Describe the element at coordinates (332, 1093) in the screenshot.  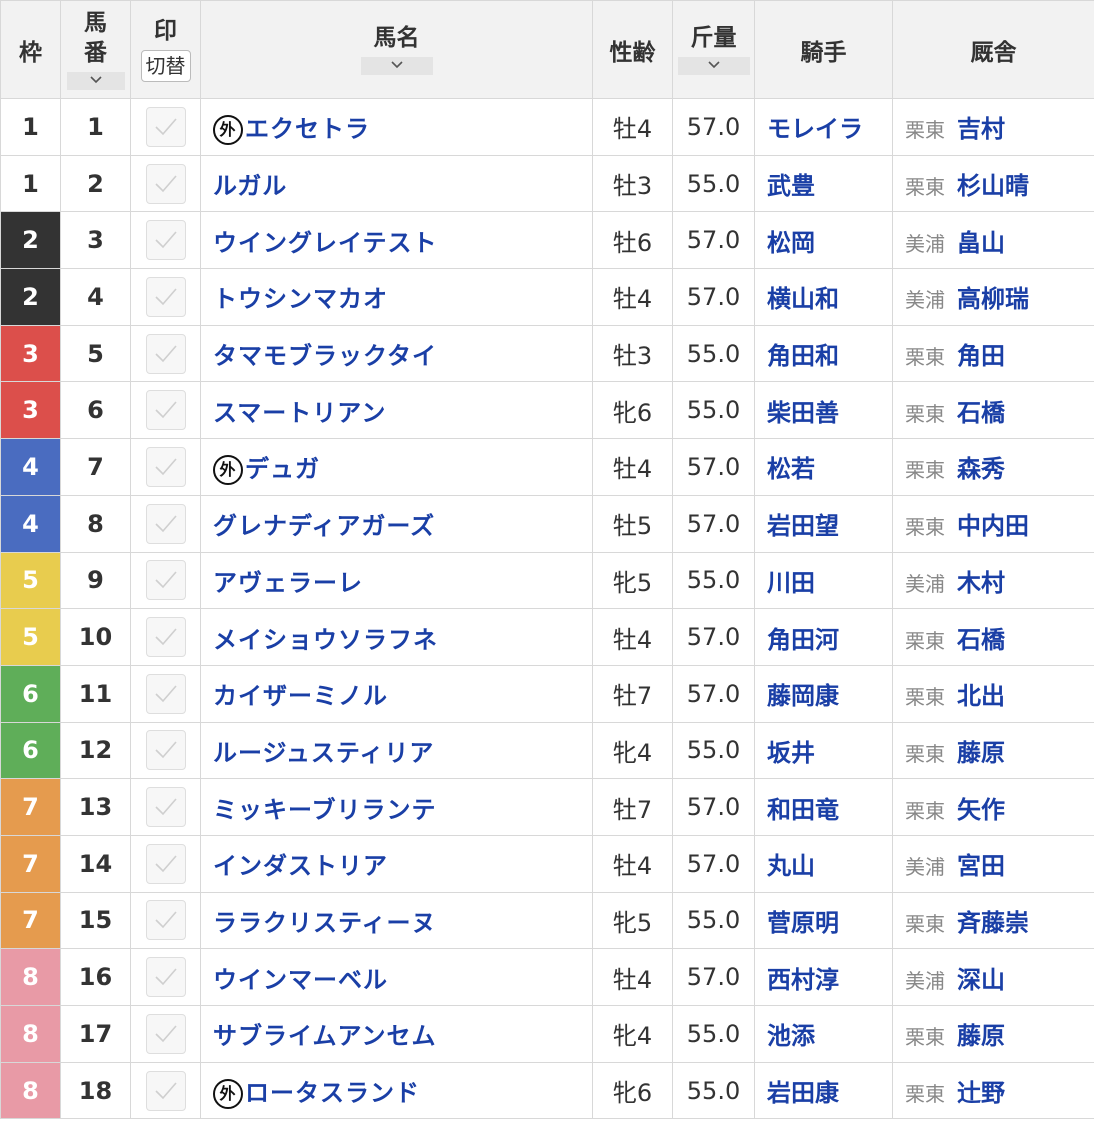
I see `horse-name-link: ロータスランド` at that location.